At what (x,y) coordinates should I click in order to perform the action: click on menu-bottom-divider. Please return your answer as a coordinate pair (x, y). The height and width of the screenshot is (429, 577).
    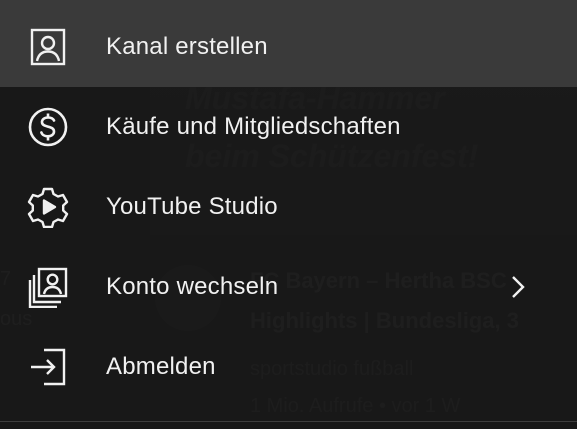
    Looking at the image, I should click on (288, 421).